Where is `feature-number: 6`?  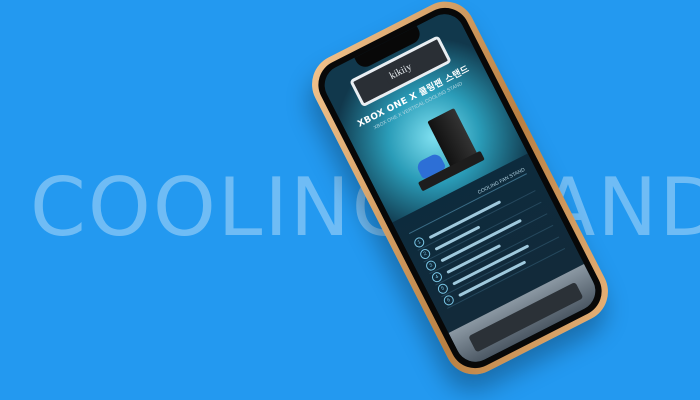
feature-number: 6 is located at coordinates (449, 300).